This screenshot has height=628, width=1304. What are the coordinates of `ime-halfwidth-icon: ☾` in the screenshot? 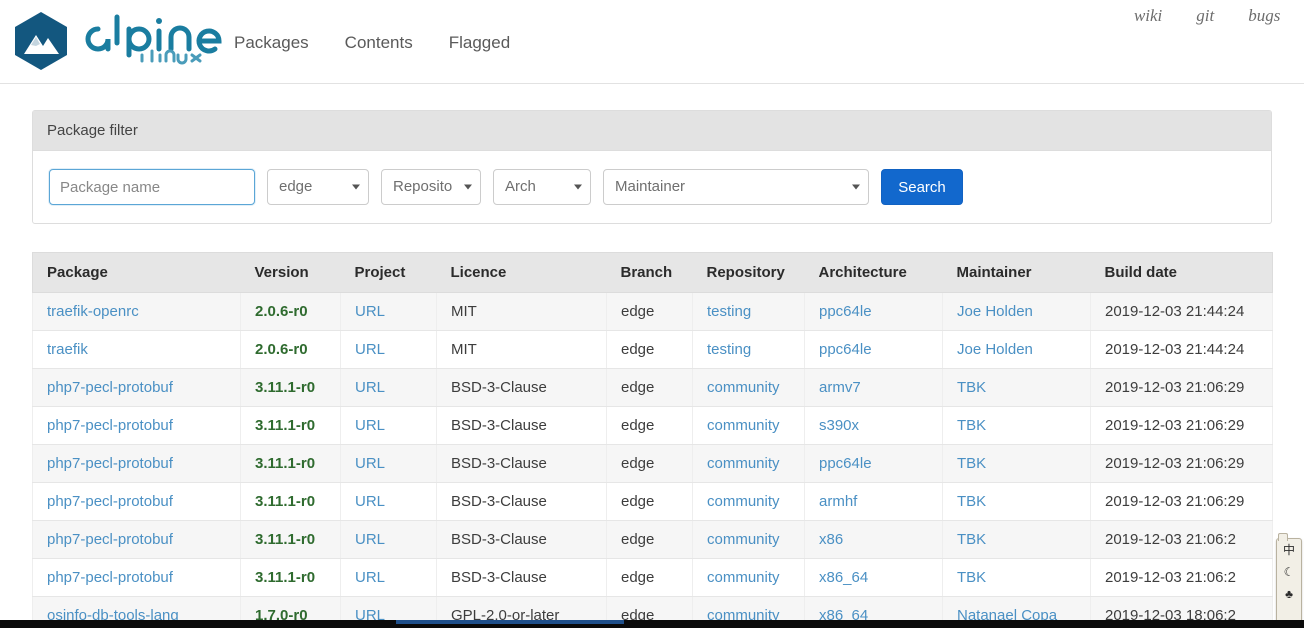 It's located at (1289, 572).